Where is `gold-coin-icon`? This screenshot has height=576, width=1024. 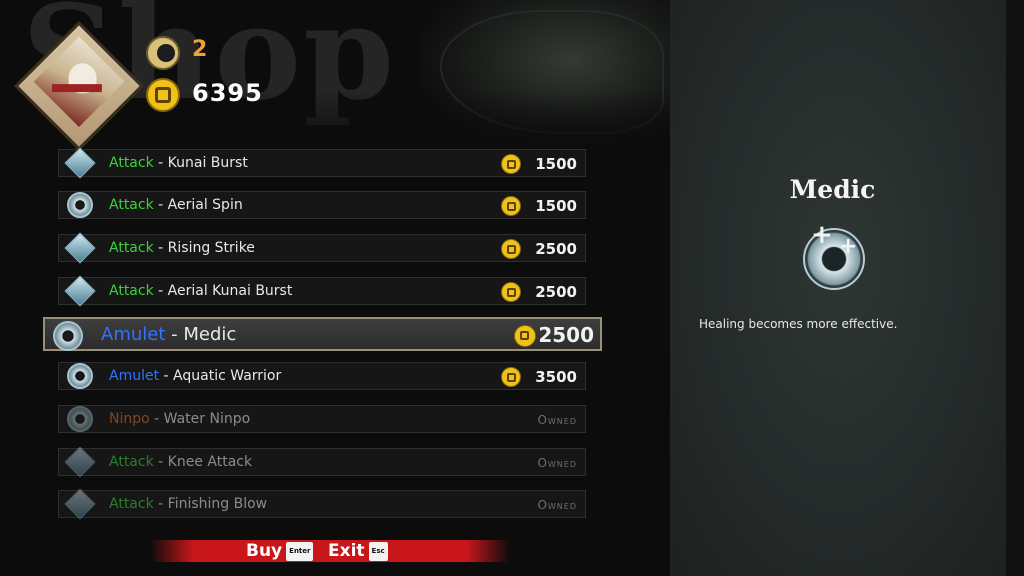 gold-coin-icon is located at coordinates (163, 95).